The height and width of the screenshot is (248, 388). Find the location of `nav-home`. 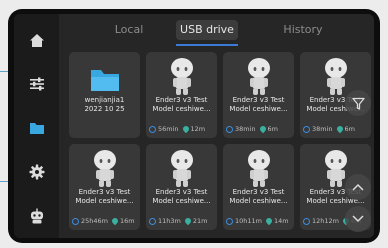

nav-home is located at coordinates (36, 40).